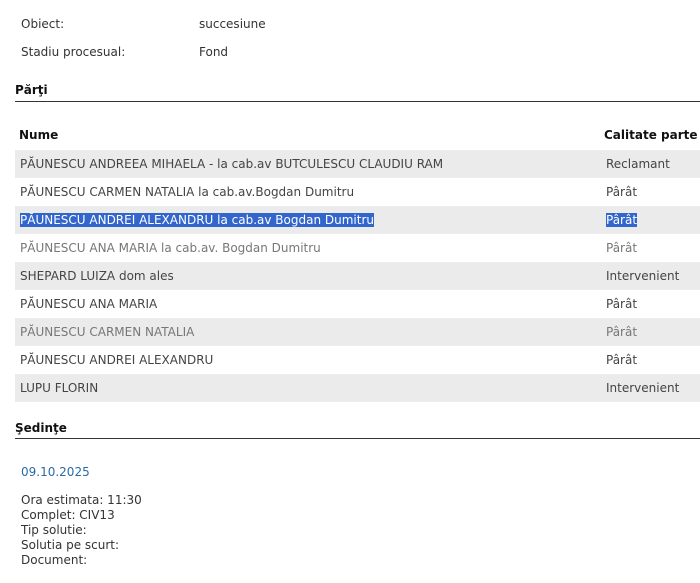 Image resolution: width=700 pixels, height=583 pixels. Describe the element at coordinates (73, 52) in the screenshot. I see `info-label: Stadiu procesual:` at that location.